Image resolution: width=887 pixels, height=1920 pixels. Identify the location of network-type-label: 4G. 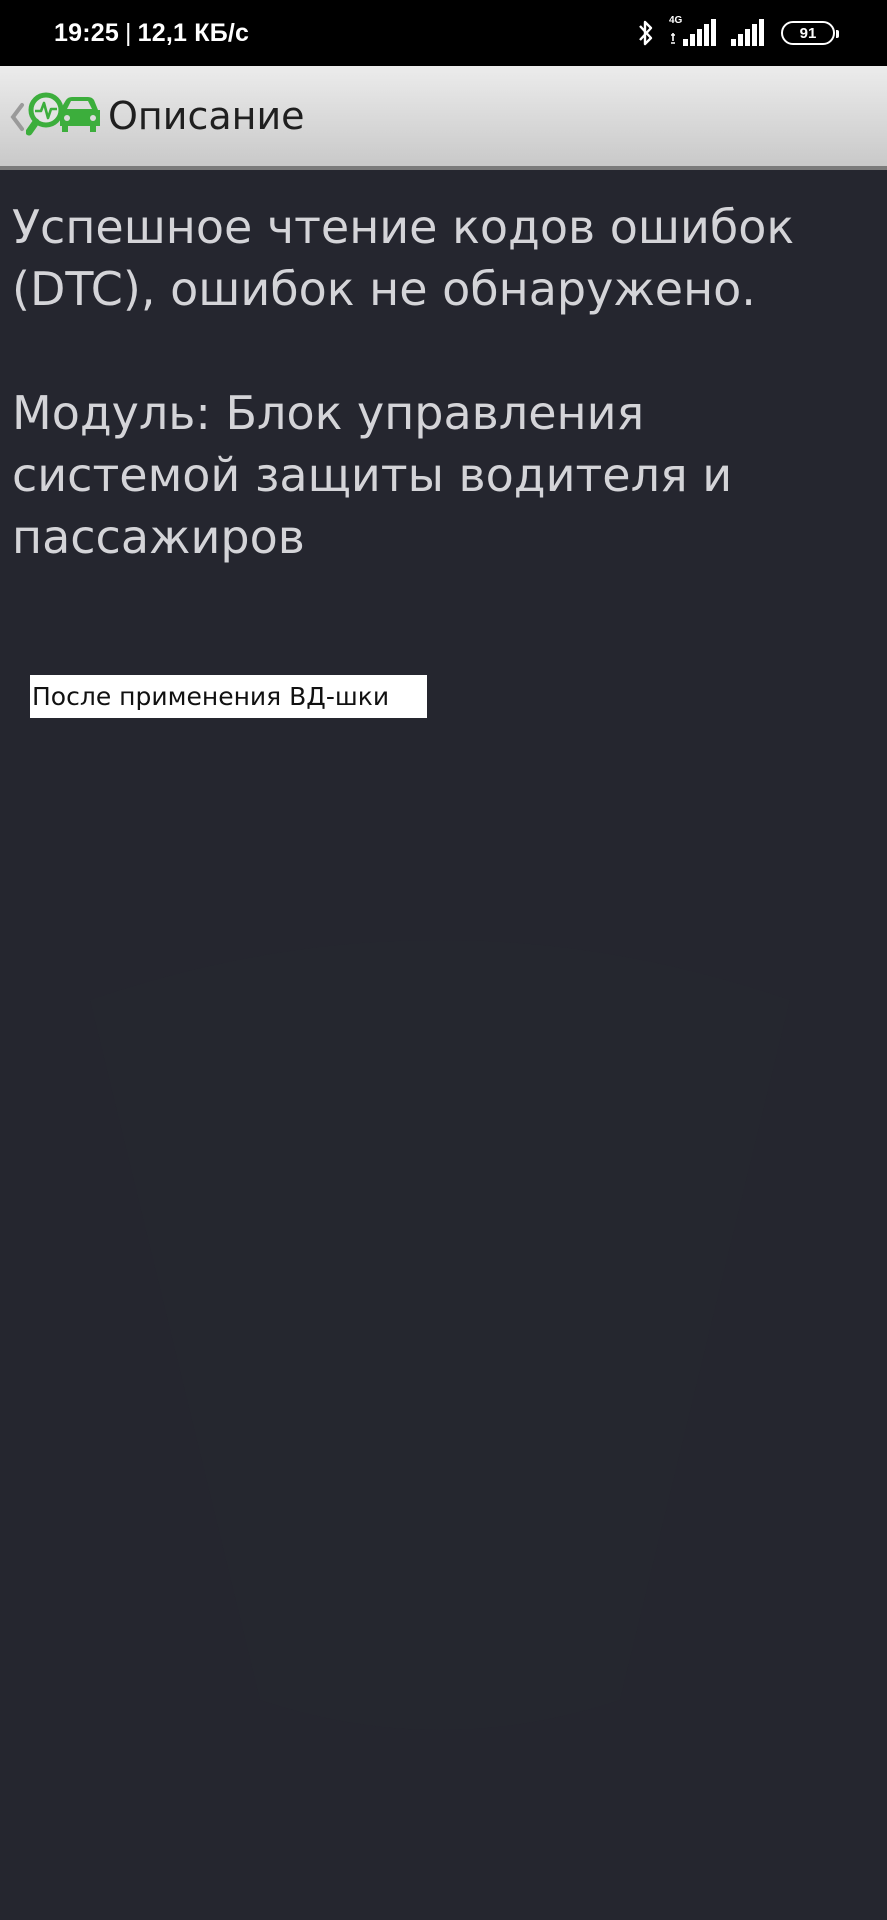
(676, 20).